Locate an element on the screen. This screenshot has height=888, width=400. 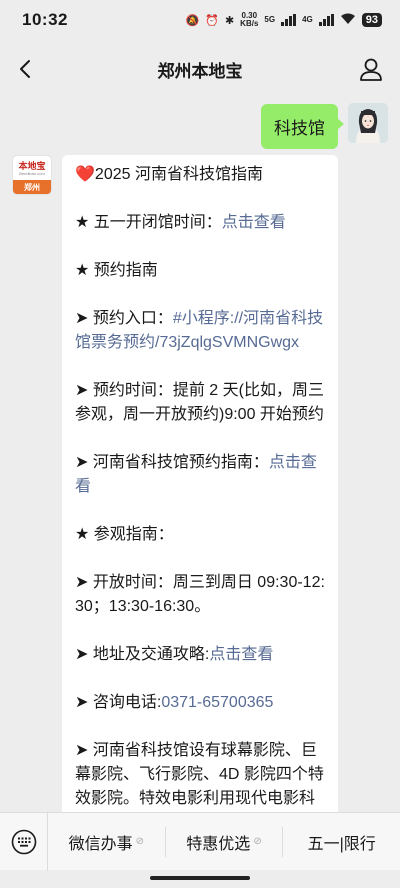
network-5g-label: 5G is located at coordinates (270, 19).